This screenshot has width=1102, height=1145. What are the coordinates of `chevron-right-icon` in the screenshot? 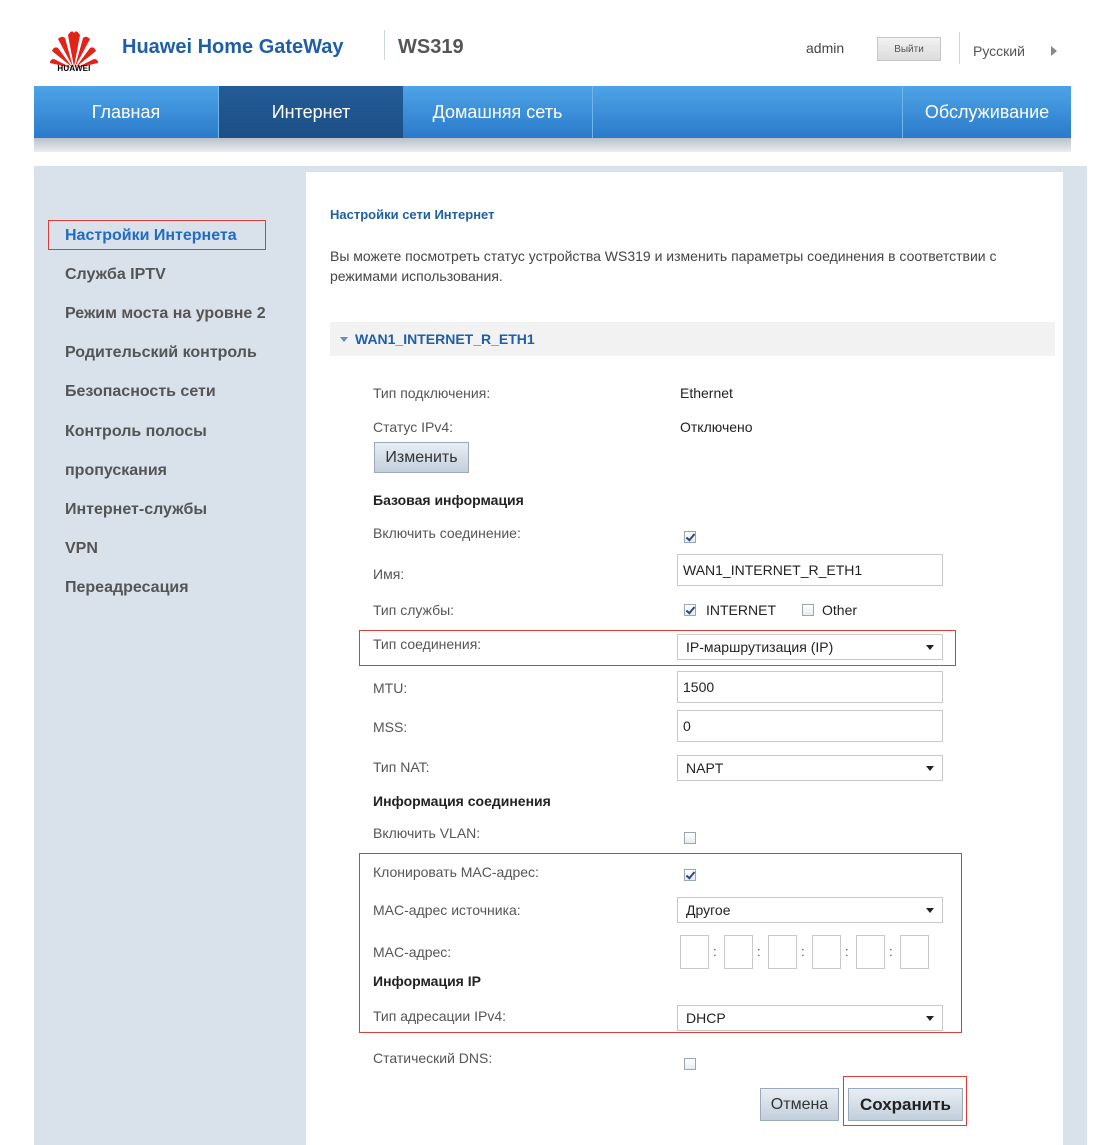 It's located at (1054, 51).